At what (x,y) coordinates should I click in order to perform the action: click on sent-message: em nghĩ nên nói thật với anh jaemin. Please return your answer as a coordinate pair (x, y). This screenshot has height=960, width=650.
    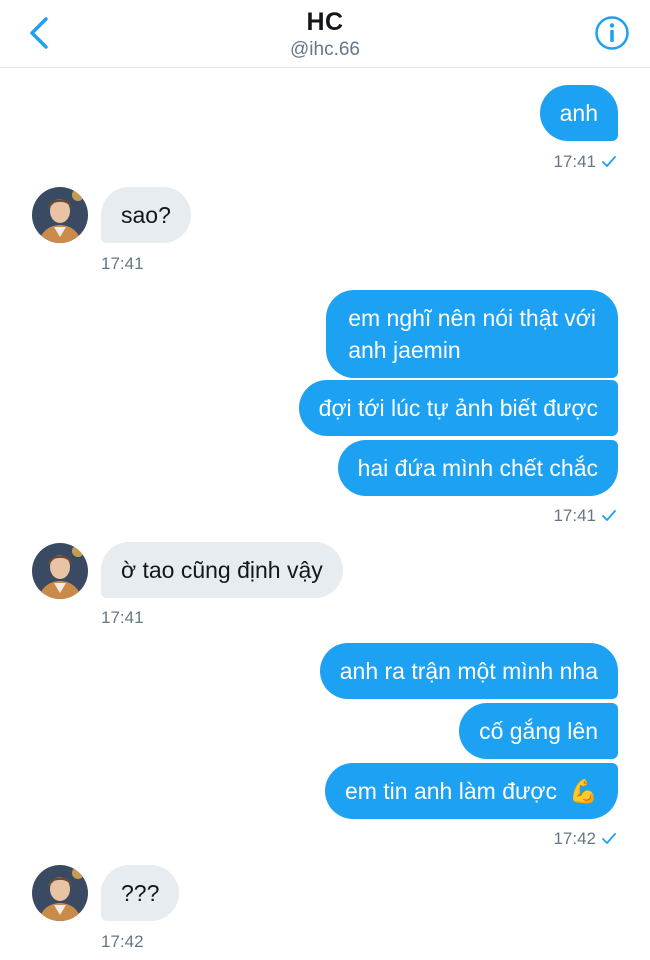
    Looking at the image, I should click on (472, 334).